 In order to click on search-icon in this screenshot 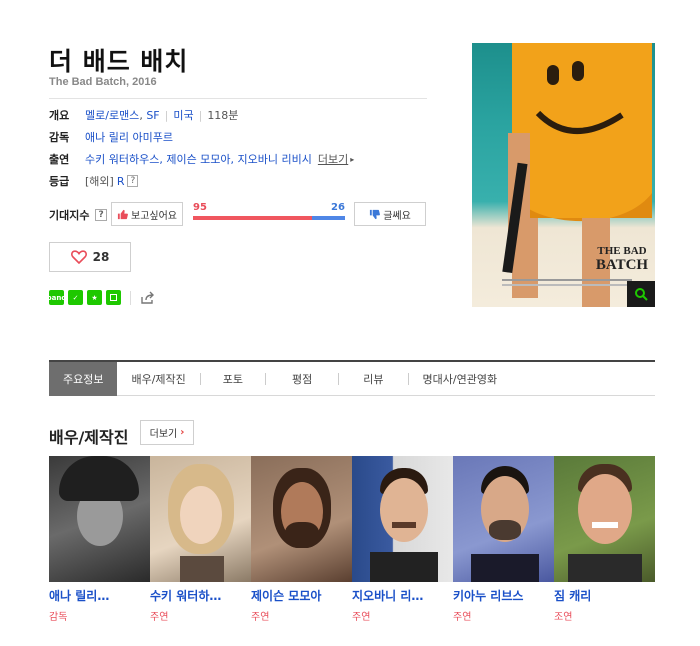, I will do `click(641, 294)`.